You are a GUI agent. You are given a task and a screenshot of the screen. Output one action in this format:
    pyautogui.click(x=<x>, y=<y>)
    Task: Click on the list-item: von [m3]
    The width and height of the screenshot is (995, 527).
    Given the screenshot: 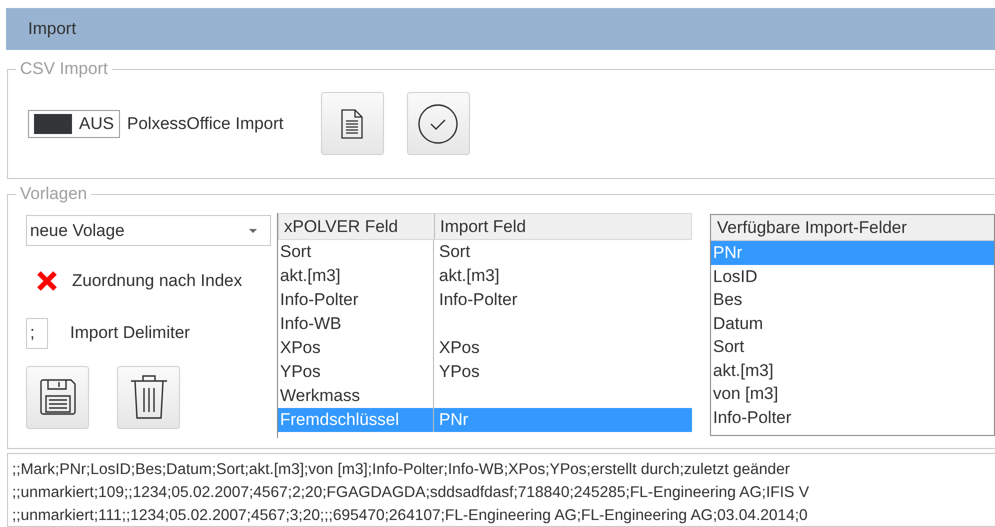 What is the action you would take?
    pyautogui.click(x=852, y=394)
    